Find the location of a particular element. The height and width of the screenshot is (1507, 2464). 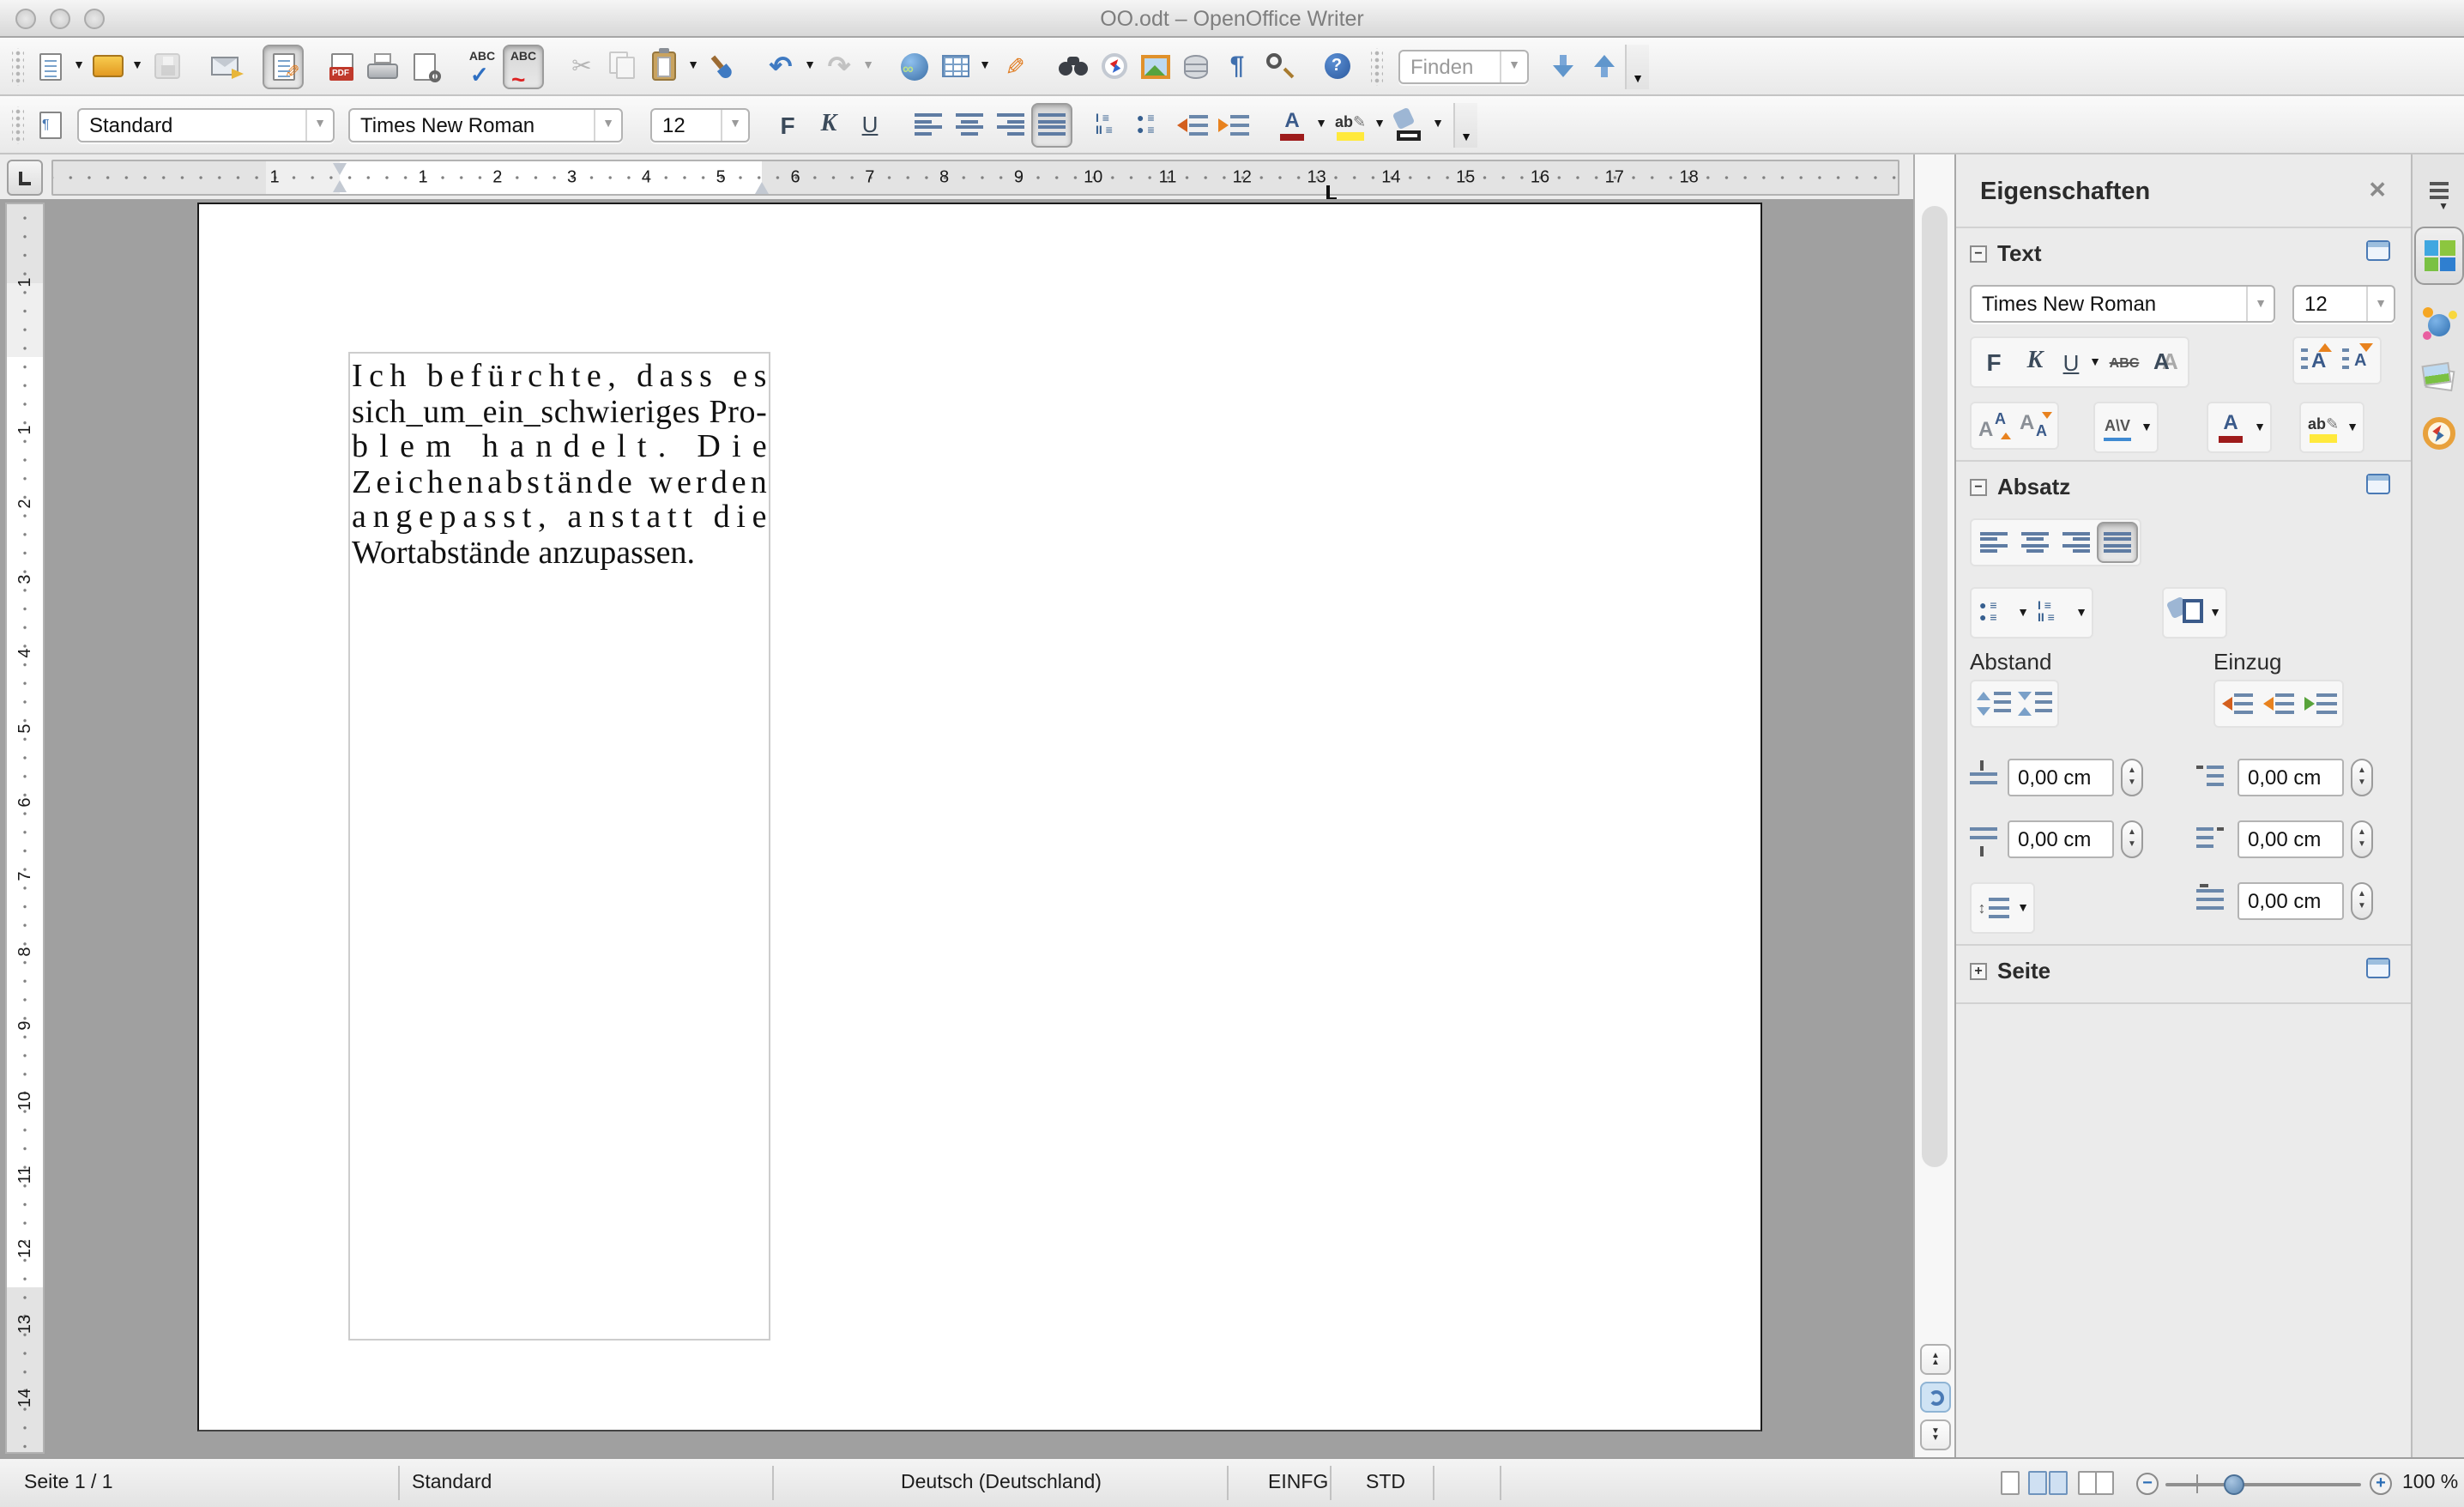

italic-button: K is located at coordinates (828, 124).